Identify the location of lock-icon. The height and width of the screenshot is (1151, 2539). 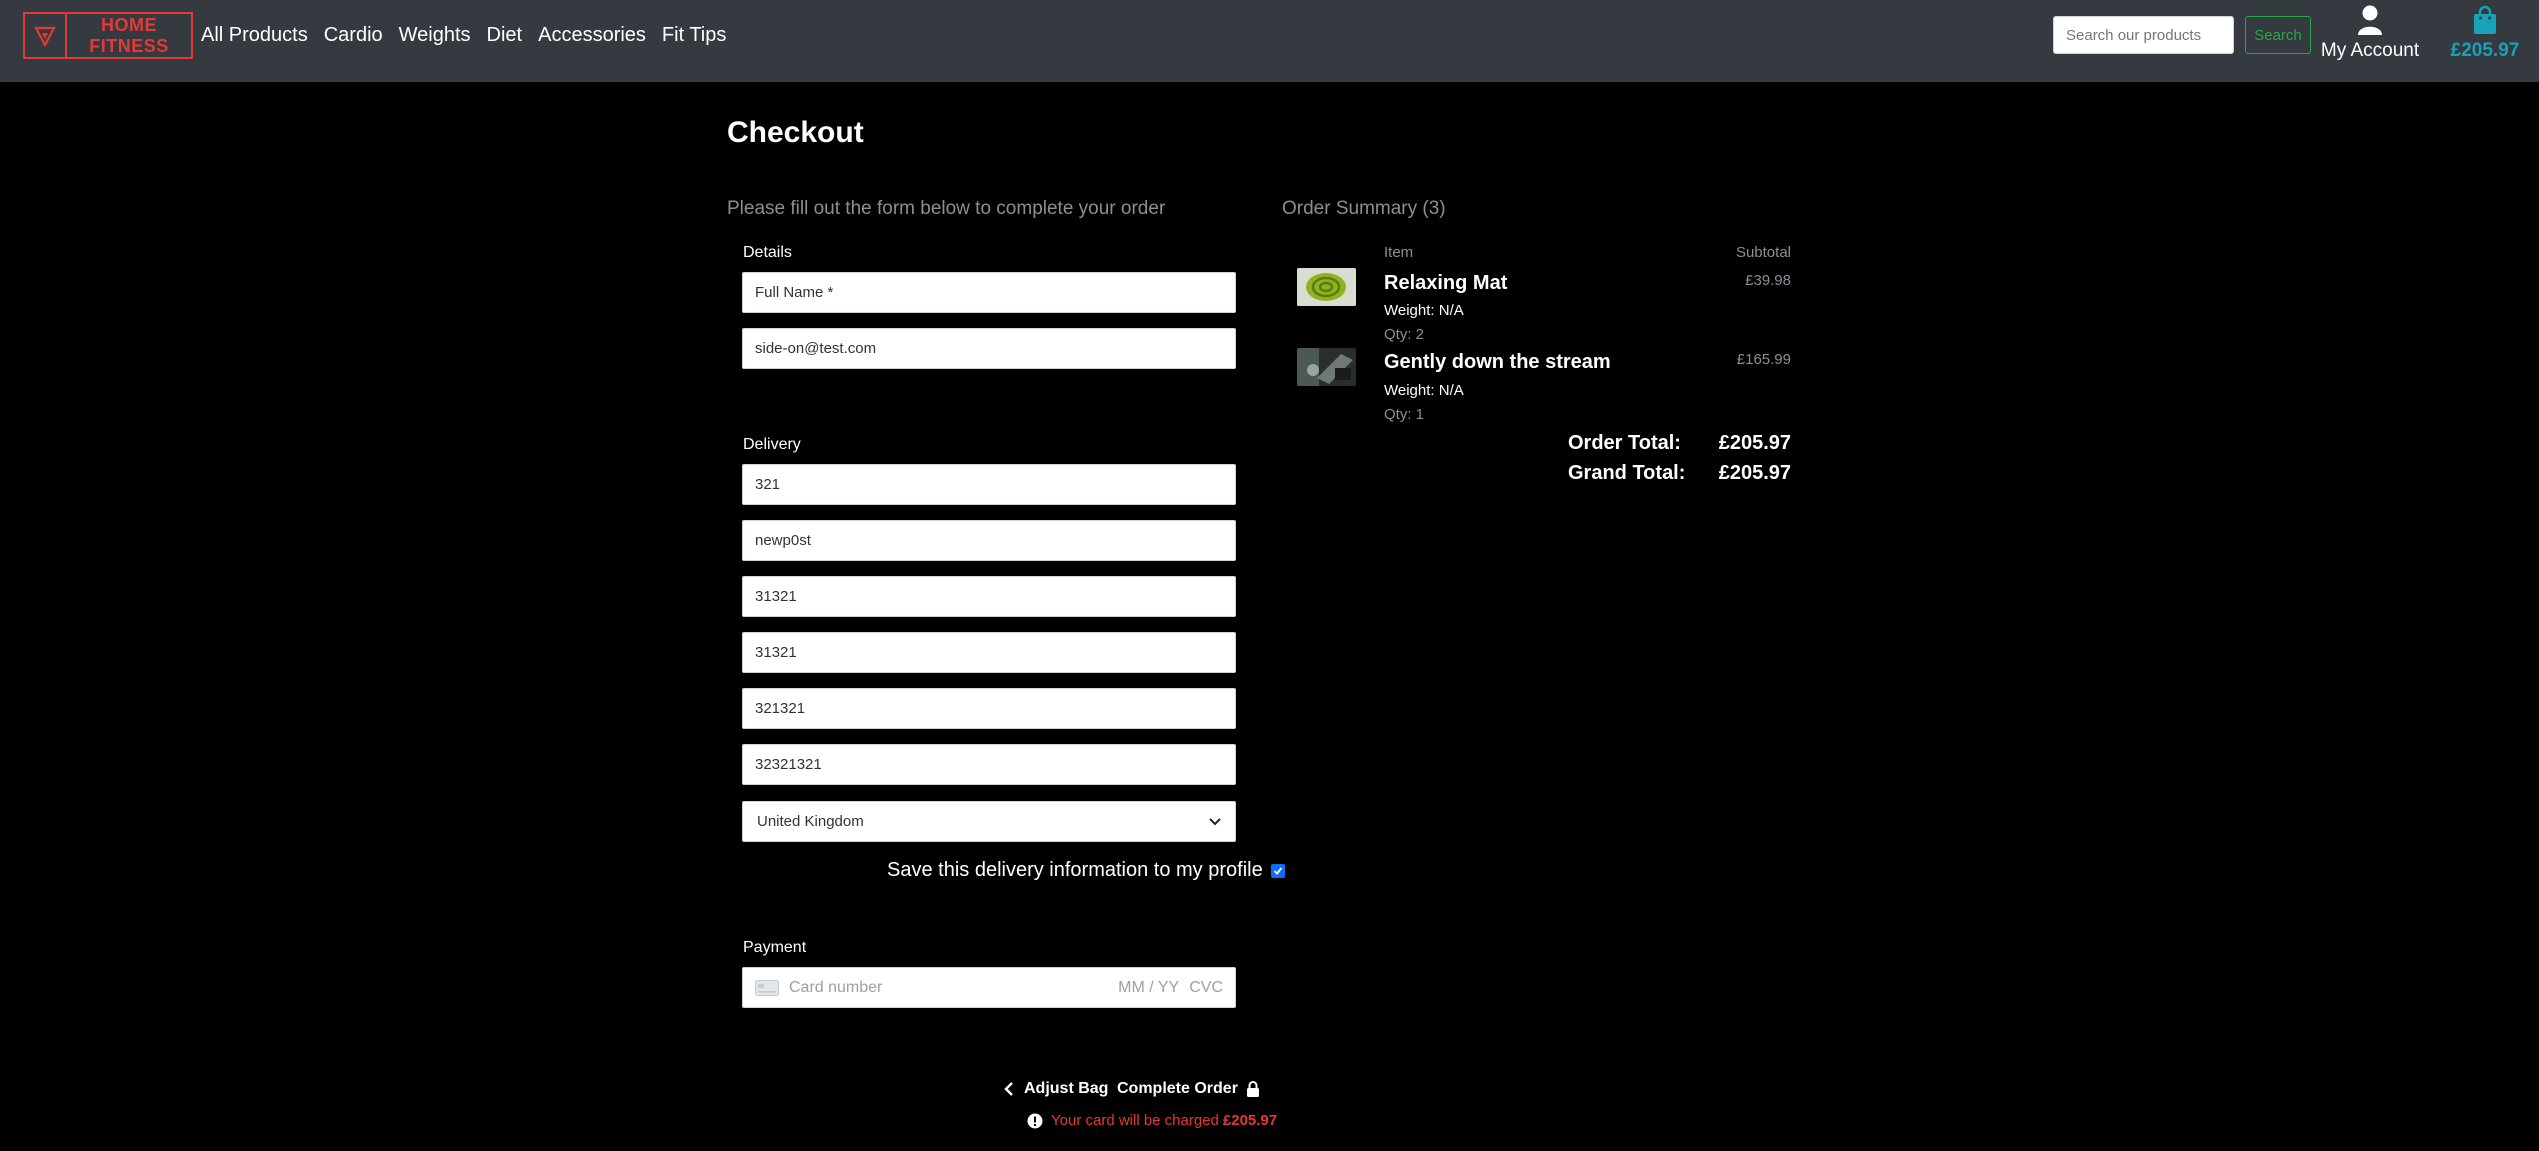
(1252, 1089).